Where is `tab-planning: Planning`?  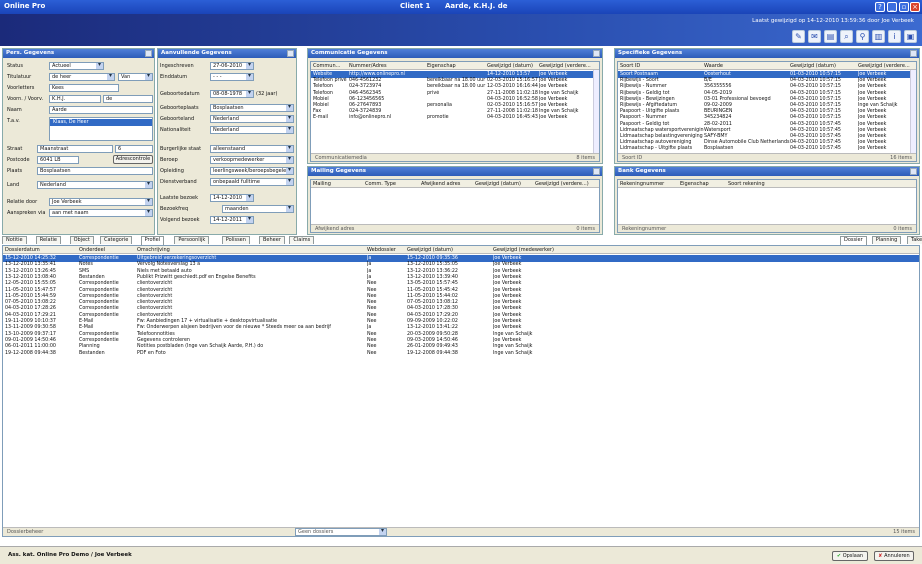
tab-planning: Planning is located at coordinates (886, 240).